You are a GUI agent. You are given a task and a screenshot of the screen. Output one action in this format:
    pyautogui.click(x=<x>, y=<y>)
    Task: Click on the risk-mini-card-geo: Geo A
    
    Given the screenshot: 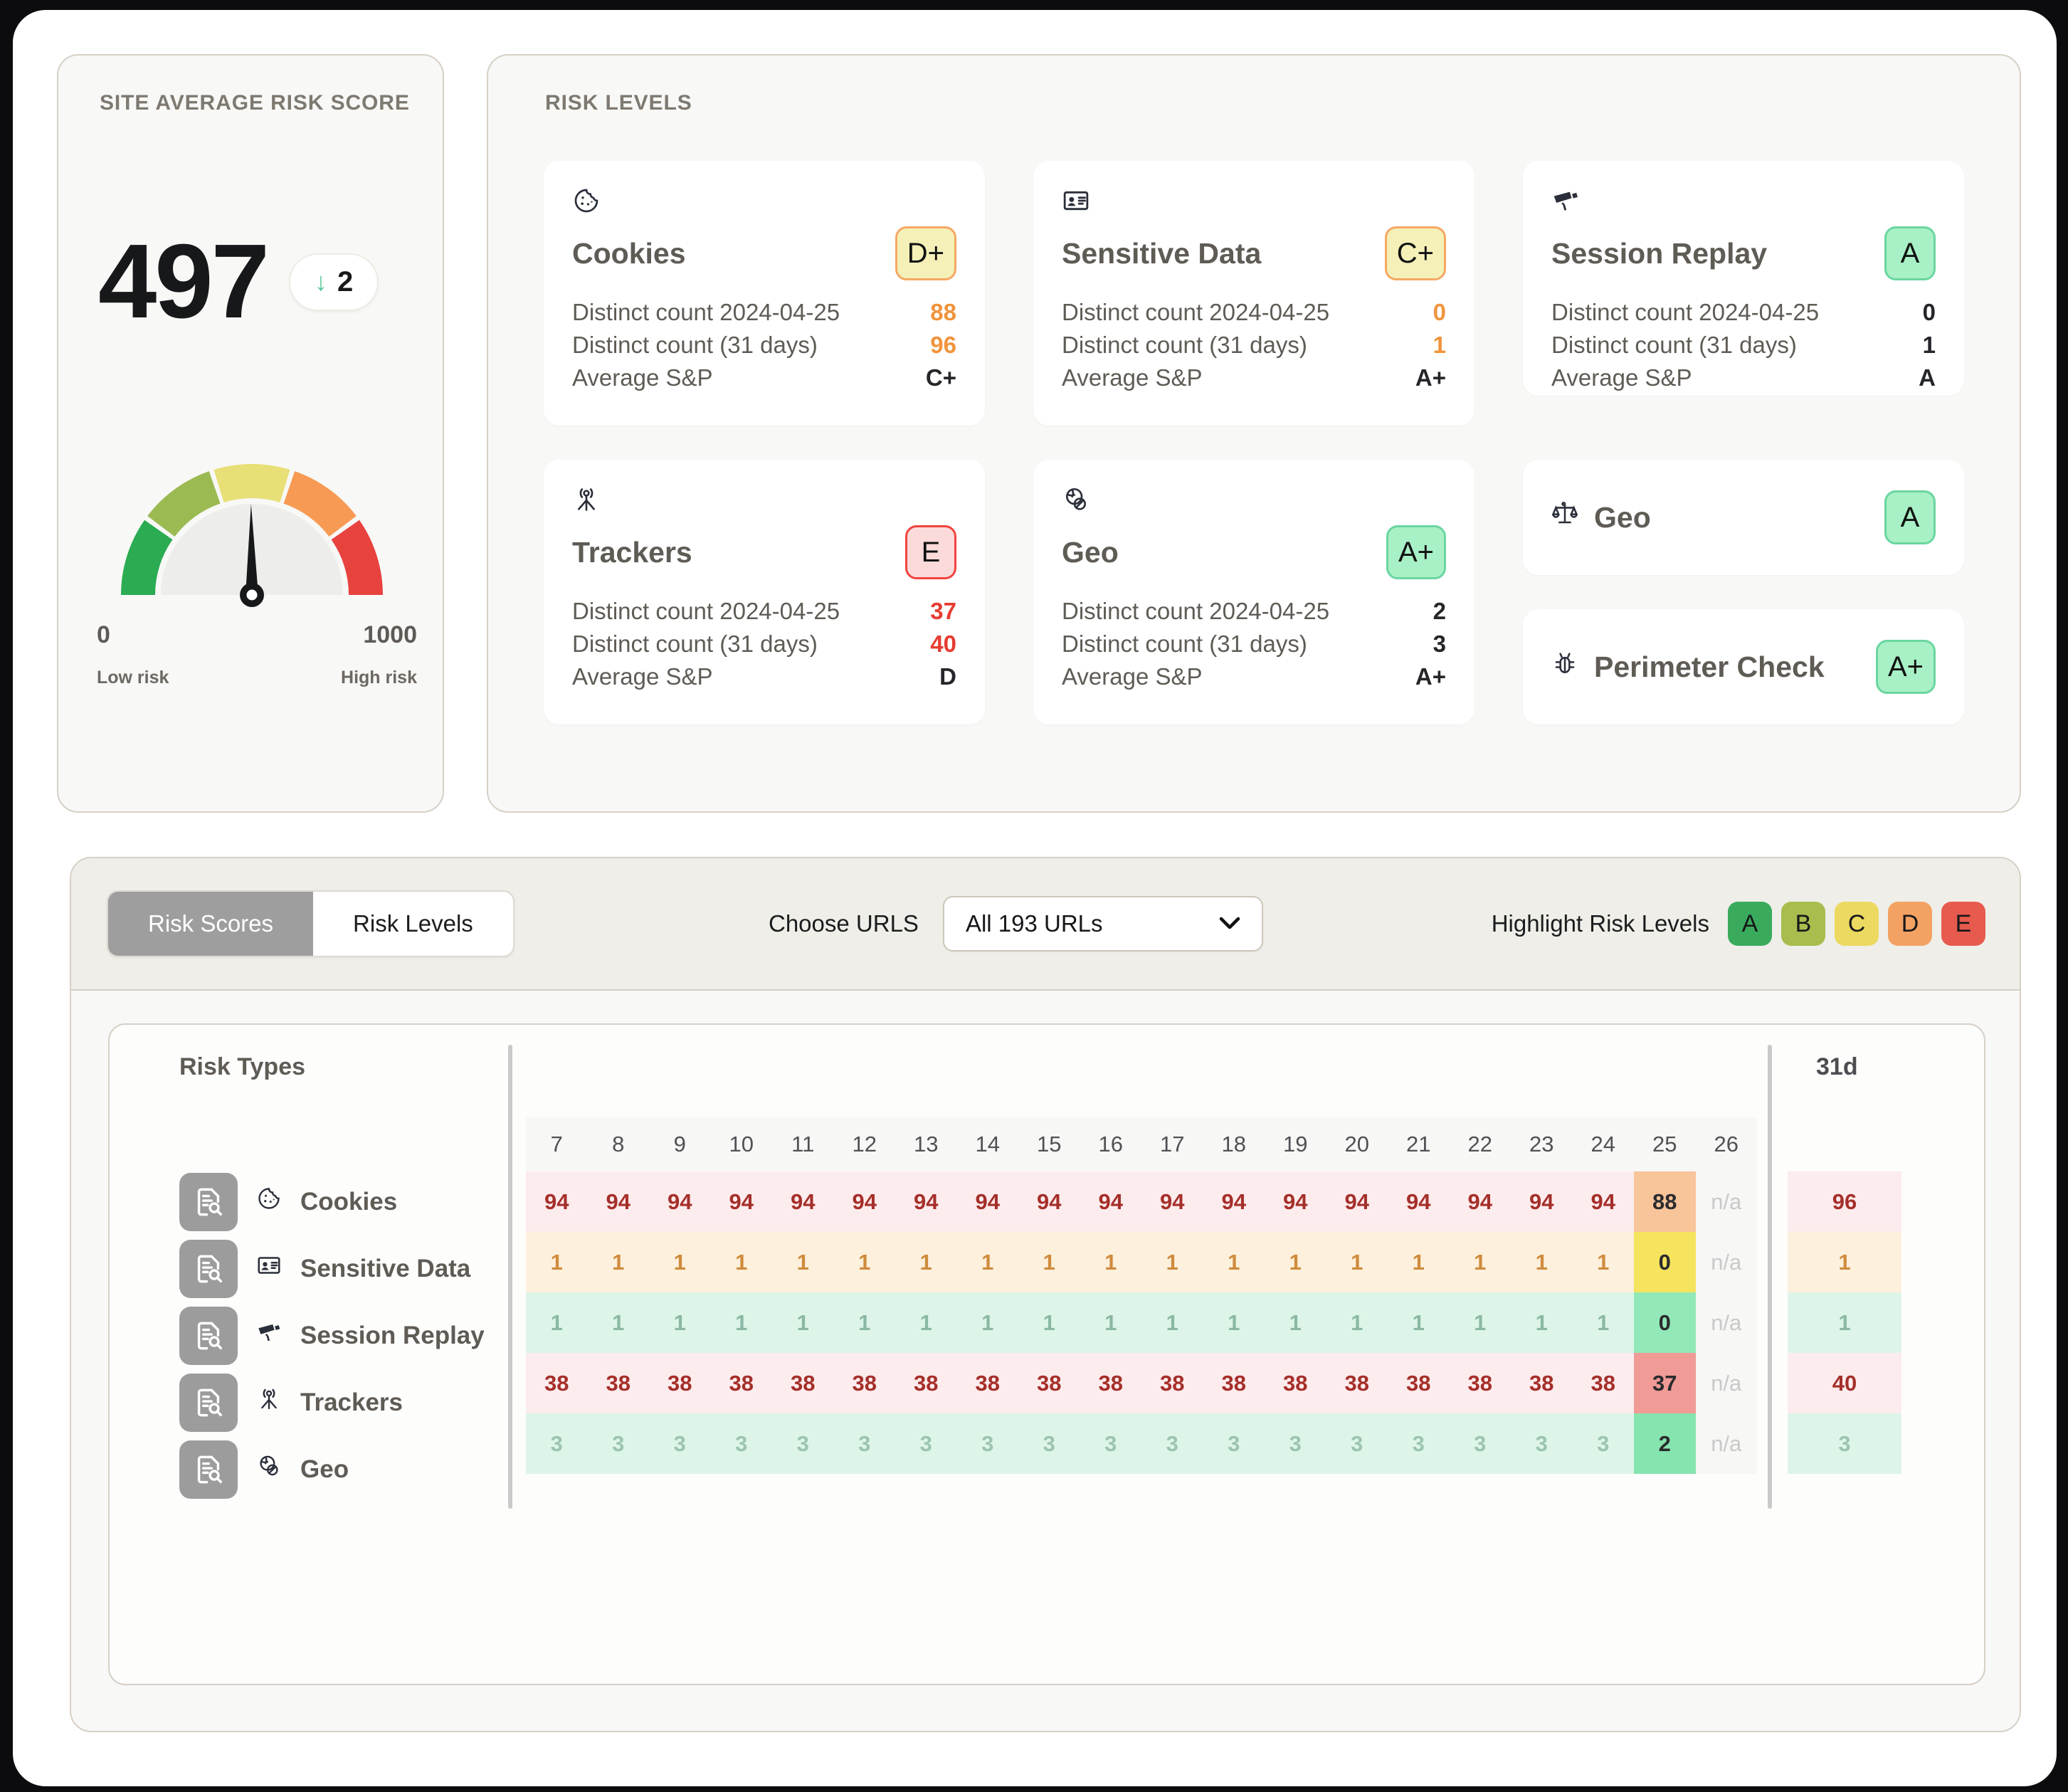 What is the action you would take?
    pyautogui.click(x=1743, y=517)
    